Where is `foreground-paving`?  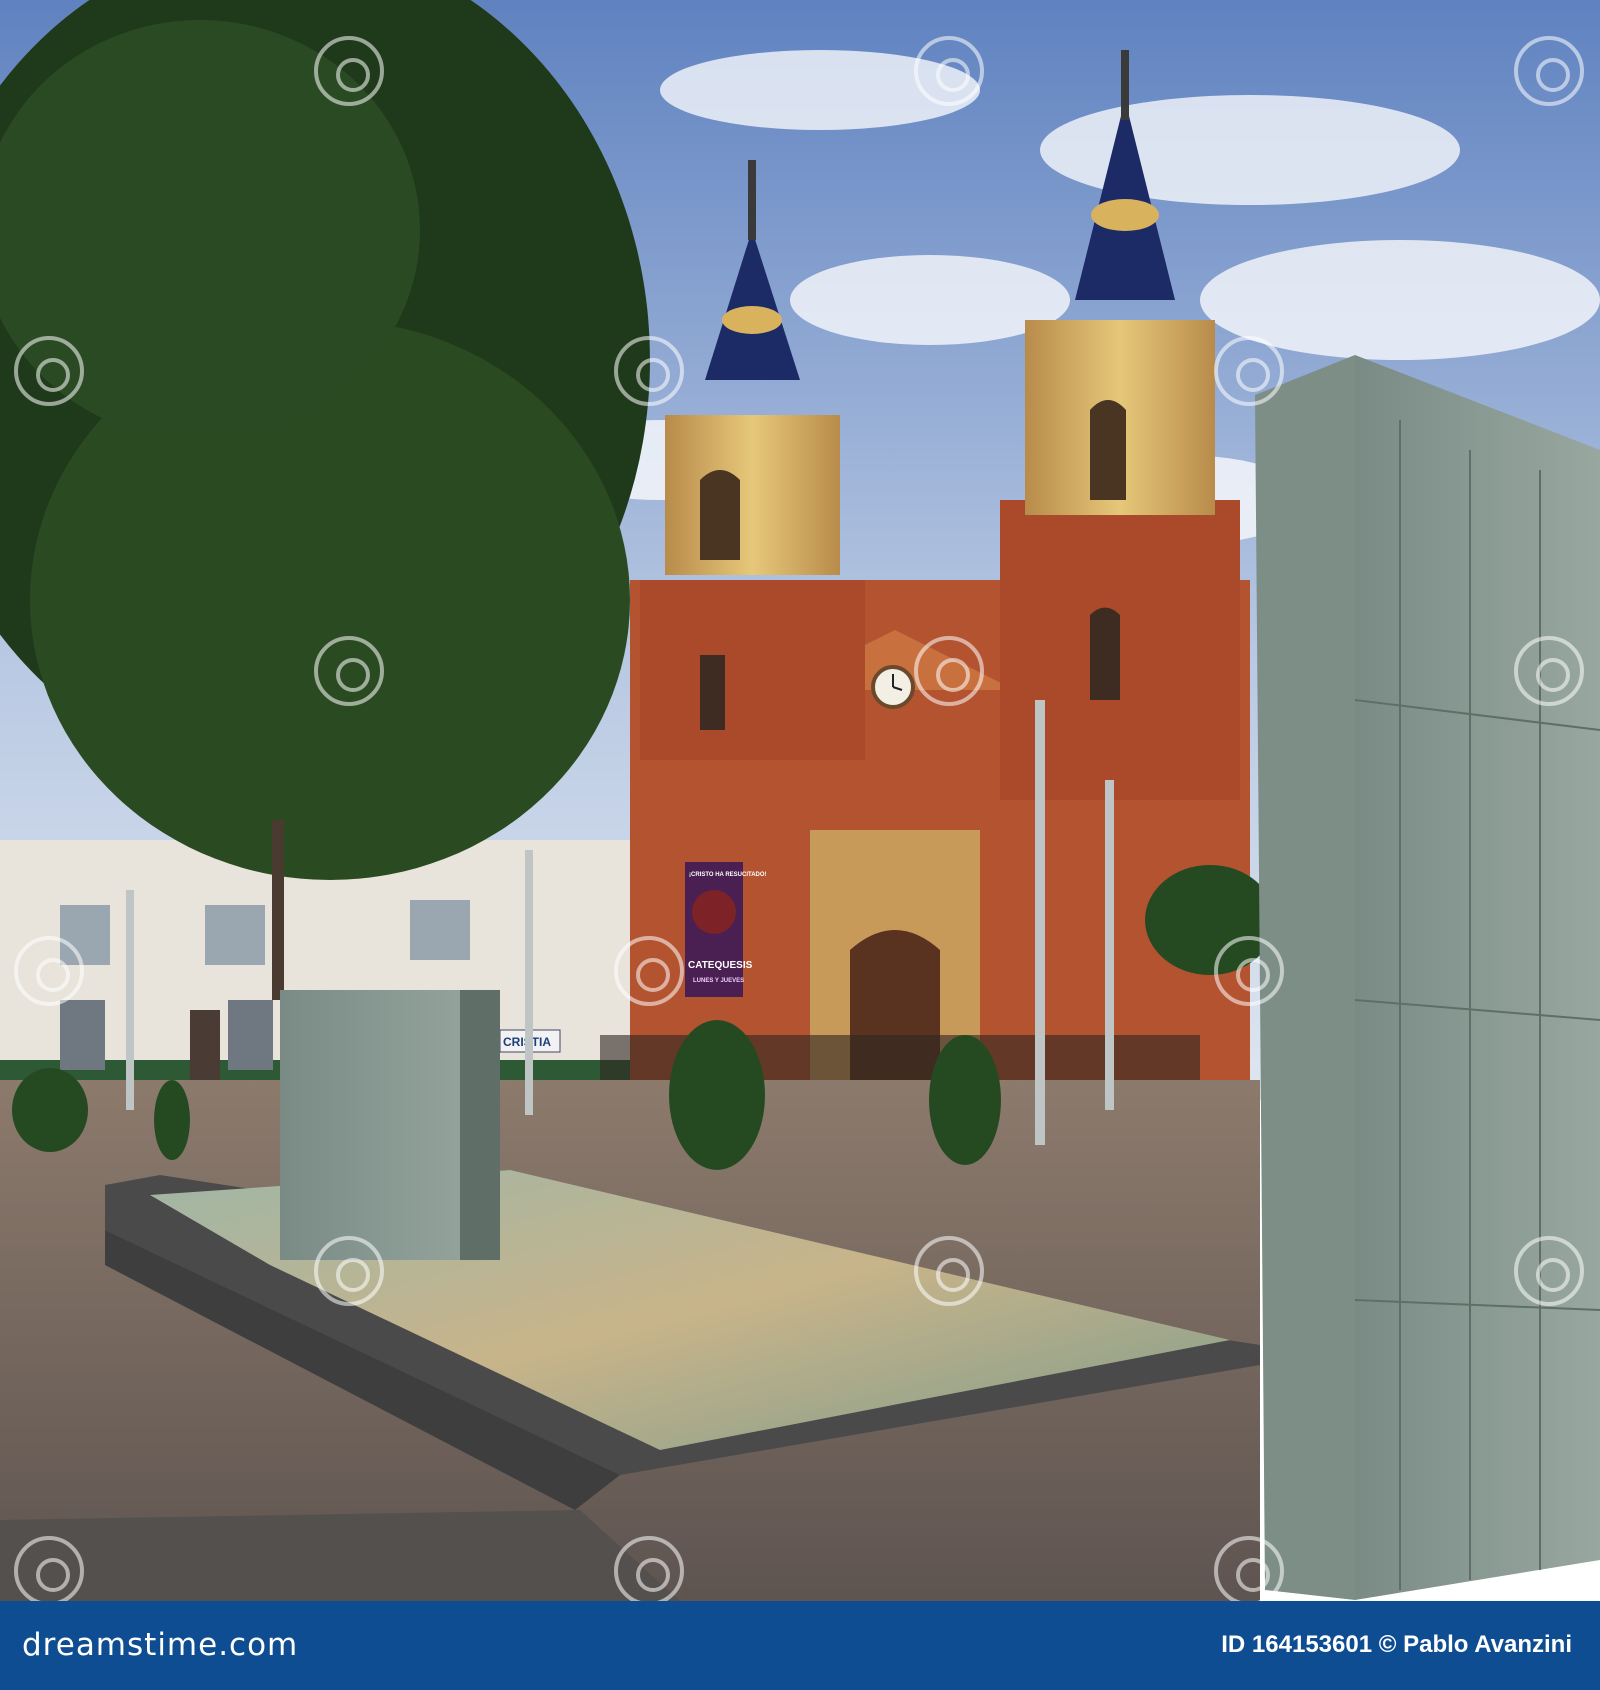
foreground-paving is located at coordinates (340, 1555).